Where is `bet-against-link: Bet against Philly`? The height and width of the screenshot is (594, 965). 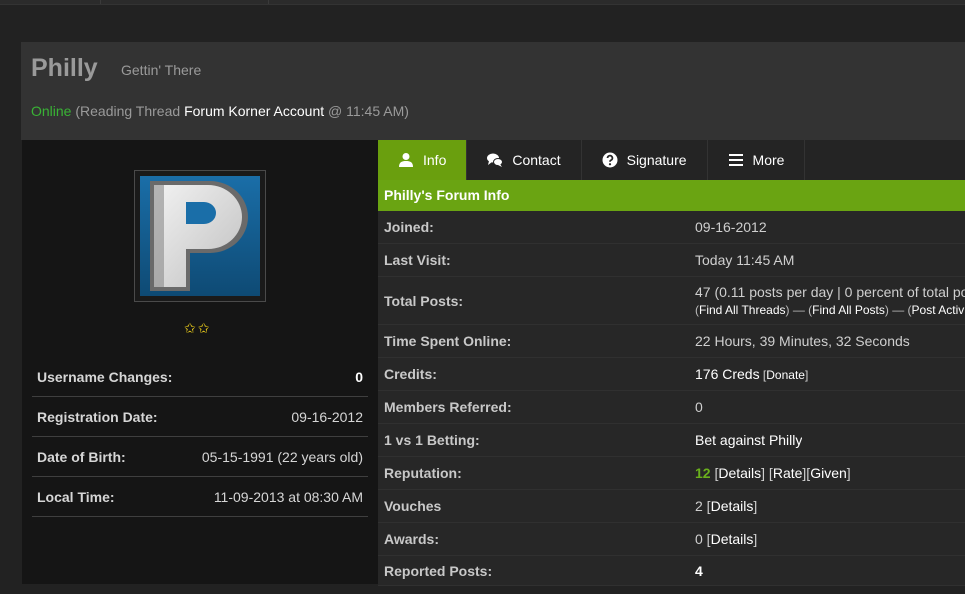 bet-against-link: Bet against Philly is located at coordinates (748, 440).